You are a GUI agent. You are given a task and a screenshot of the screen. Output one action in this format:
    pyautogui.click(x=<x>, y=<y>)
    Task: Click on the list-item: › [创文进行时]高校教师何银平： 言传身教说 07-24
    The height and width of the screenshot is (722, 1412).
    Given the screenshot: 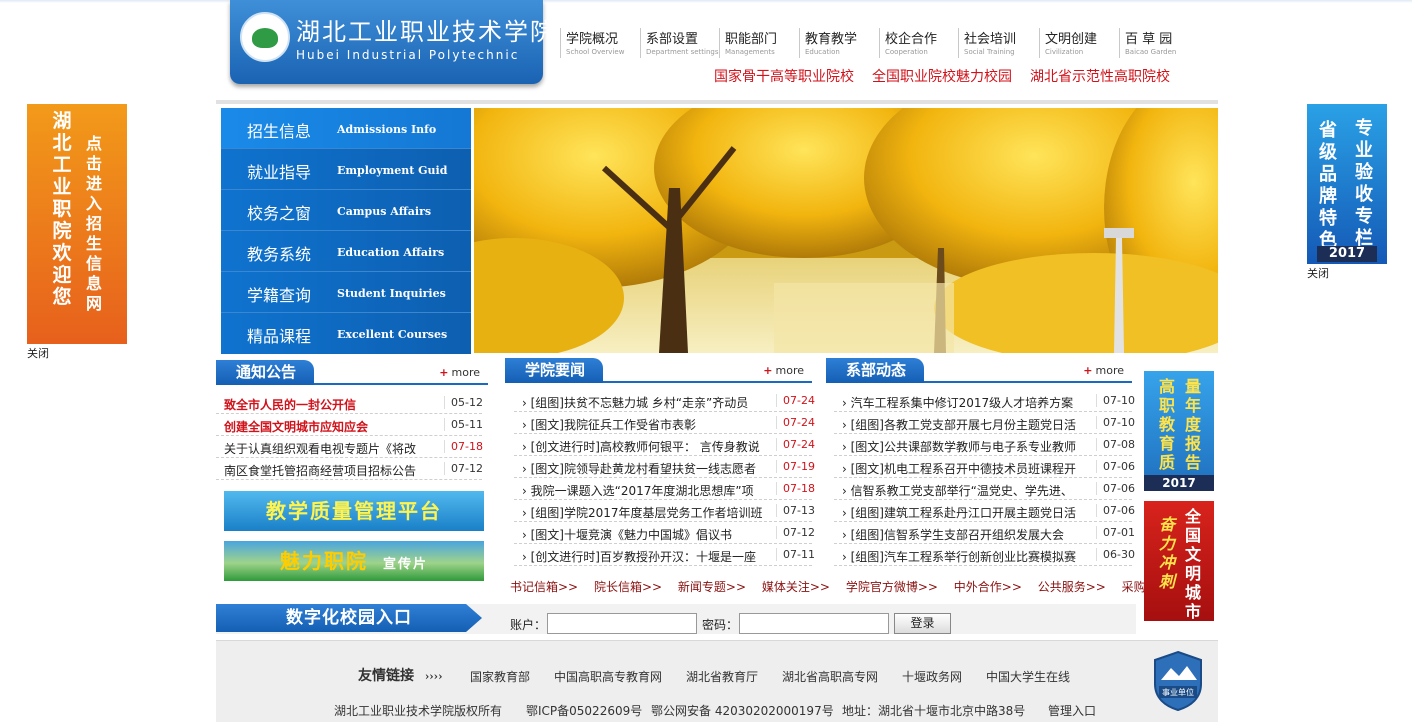 What is the action you would take?
    pyautogui.click(x=664, y=445)
    